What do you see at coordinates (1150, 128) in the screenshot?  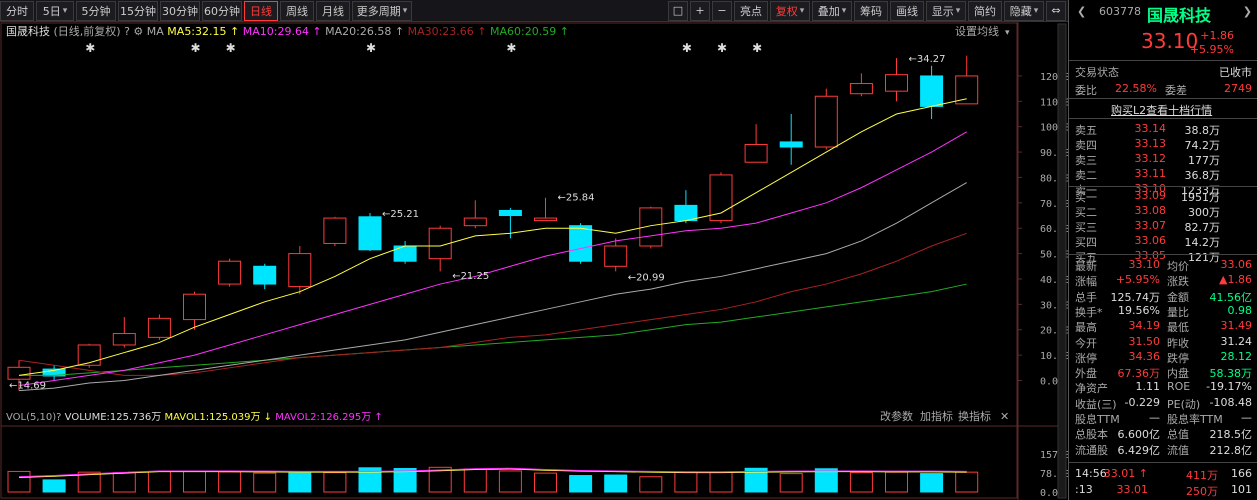 I see `ask-price: 33.14` at bounding box center [1150, 128].